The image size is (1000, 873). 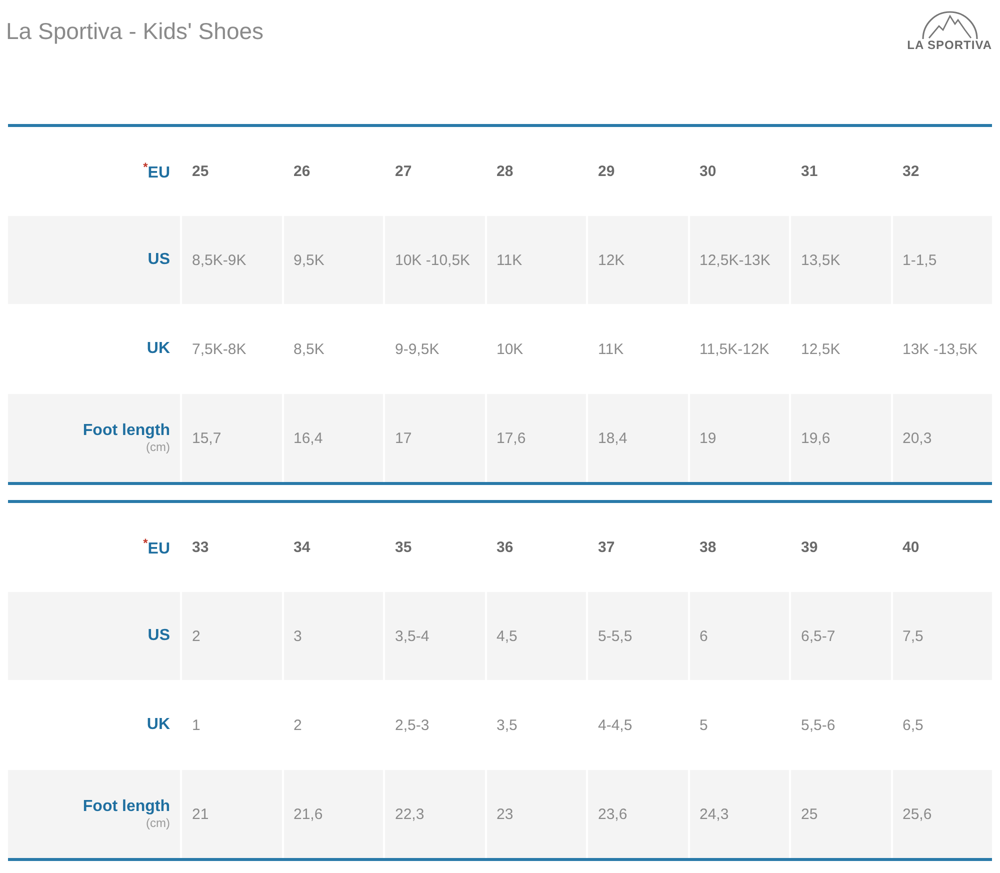 What do you see at coordinates (536, 438) in the screenshot?
I see `table-cell: 17,6` at bounding box center [536, 438].